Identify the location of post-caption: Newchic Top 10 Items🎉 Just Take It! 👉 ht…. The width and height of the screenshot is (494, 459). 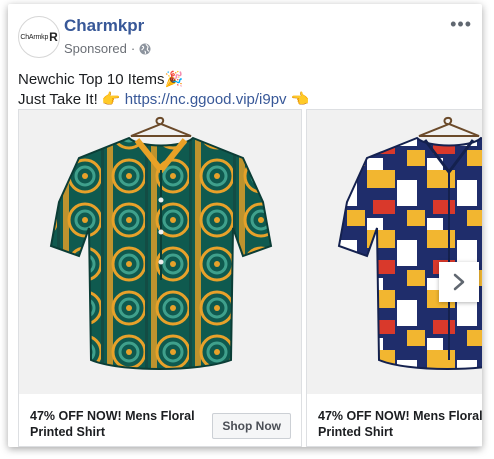
(163, 90).